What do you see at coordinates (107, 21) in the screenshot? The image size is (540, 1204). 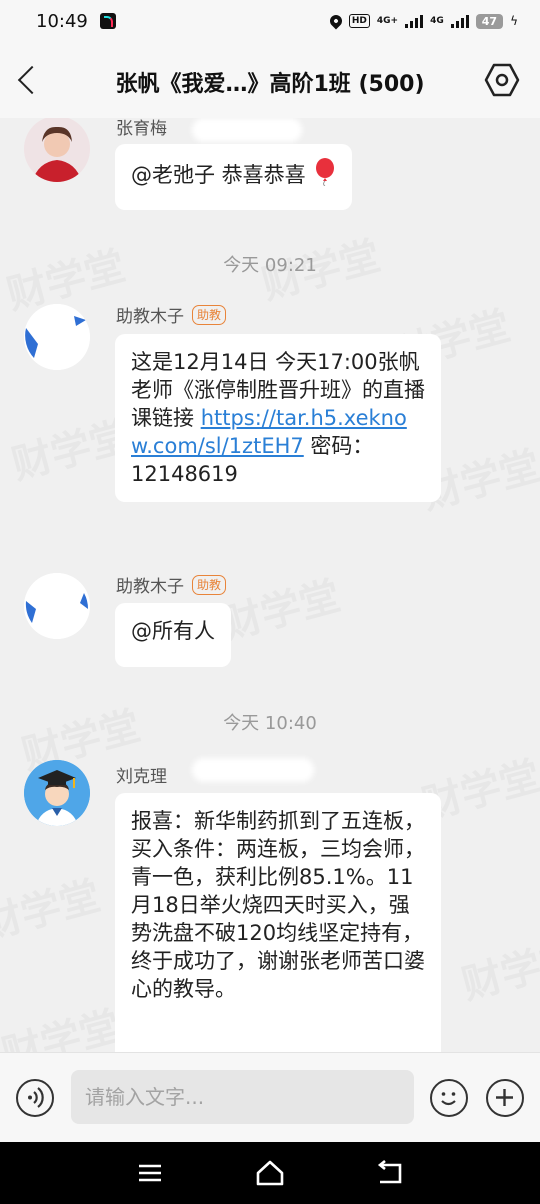 I see `tiktok-icon` at bounding box center [107, 21].